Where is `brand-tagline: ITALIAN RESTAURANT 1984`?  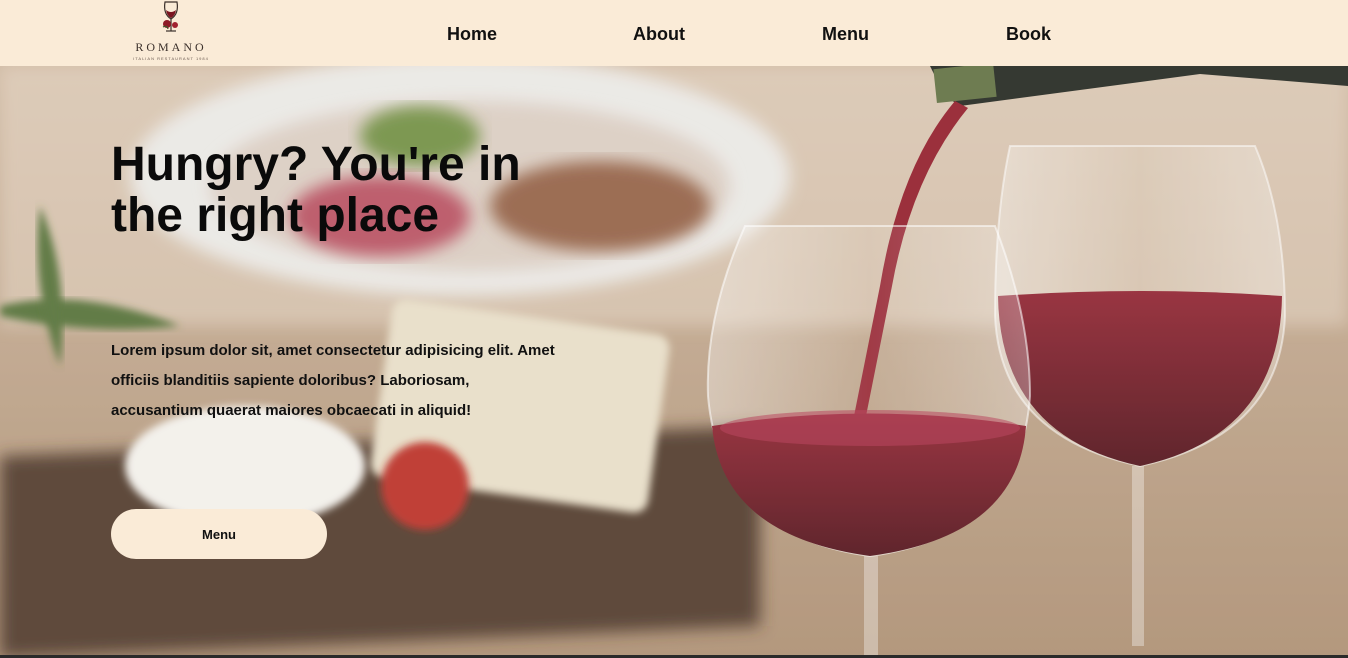
brand-tagline: ITALIAN RESTAURANT 1984 is located at coordinates (171, 58).